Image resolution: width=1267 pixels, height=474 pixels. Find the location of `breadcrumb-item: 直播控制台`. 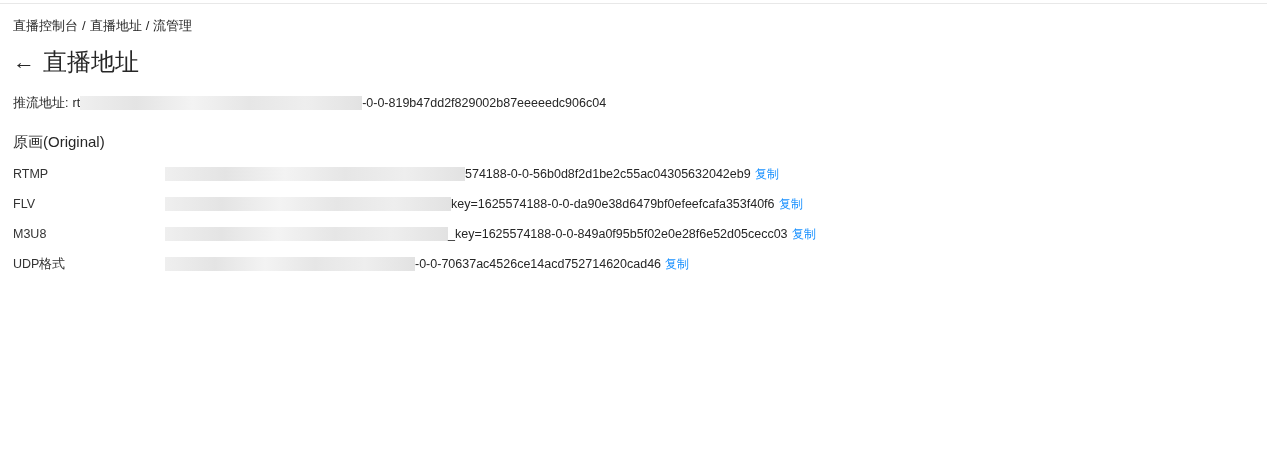

breadcrumb-item: 直播控制台 is located at coordinates (45, 25).